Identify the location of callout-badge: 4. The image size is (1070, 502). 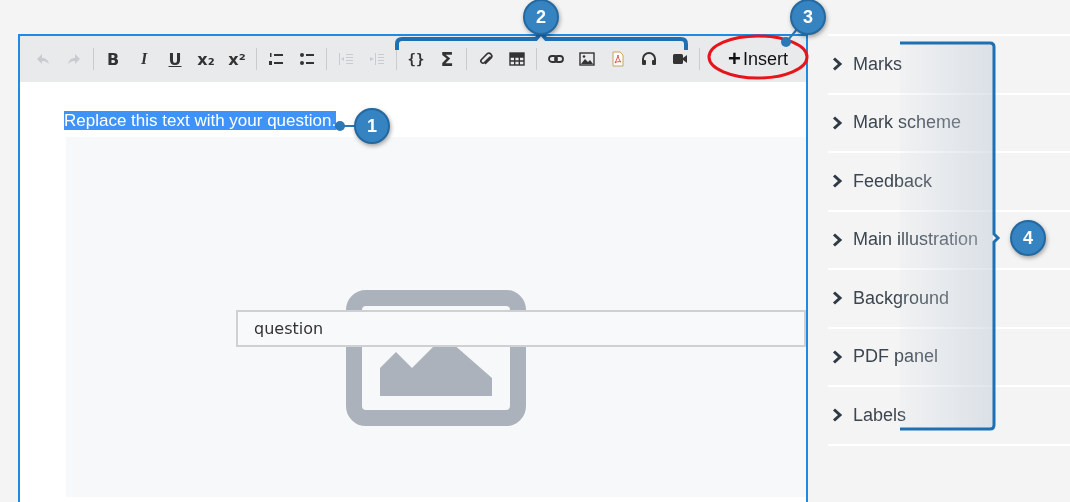
(1028, 238).